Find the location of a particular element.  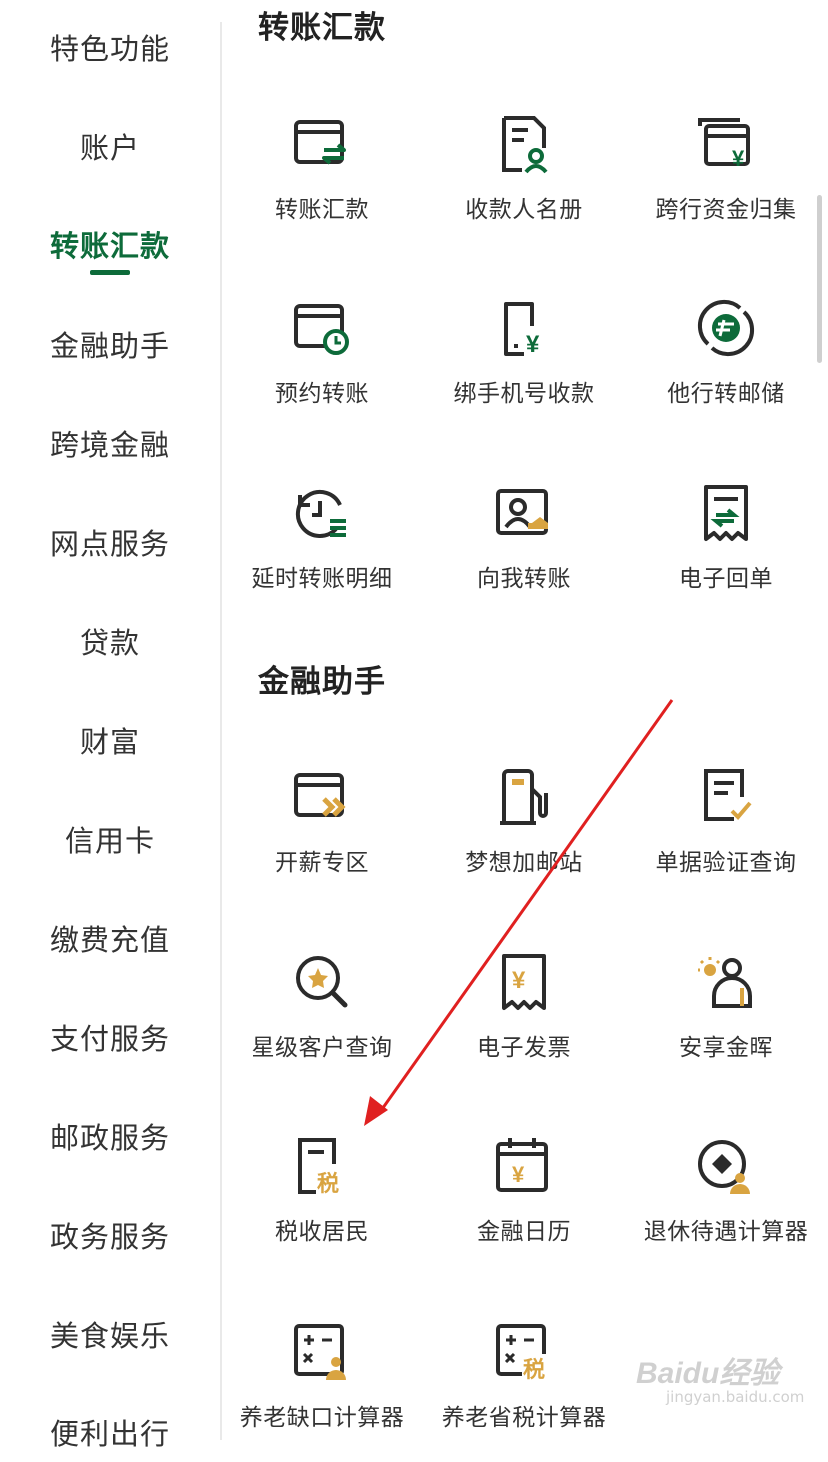

sidebar-item-cross-border: 跨境金融 is located at coordinates (110, 443).